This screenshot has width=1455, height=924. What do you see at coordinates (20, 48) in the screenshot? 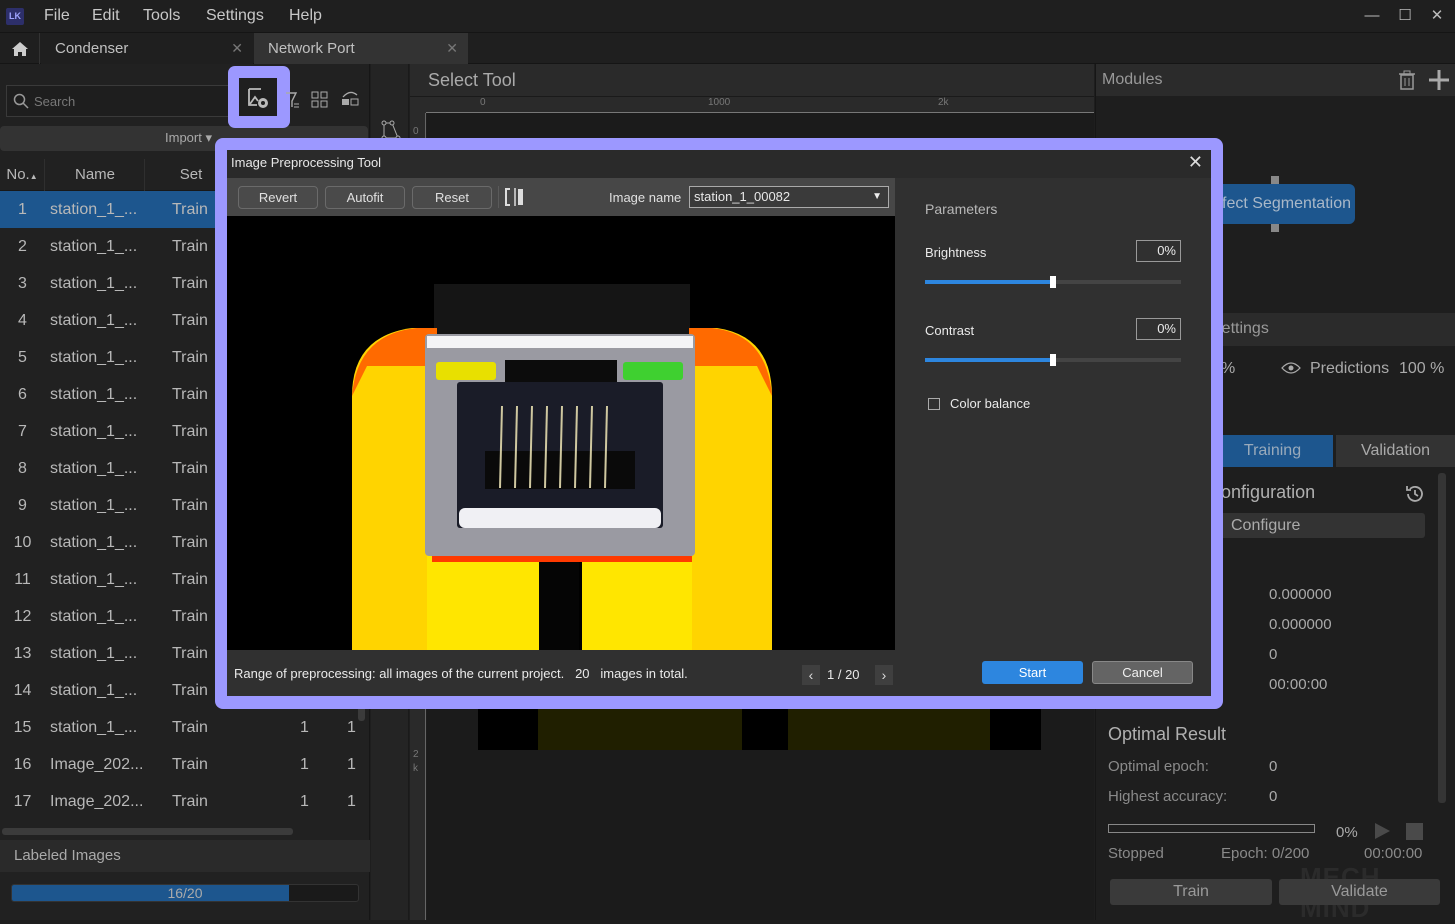
I see `home-tab` at bounding box center [20, 48].